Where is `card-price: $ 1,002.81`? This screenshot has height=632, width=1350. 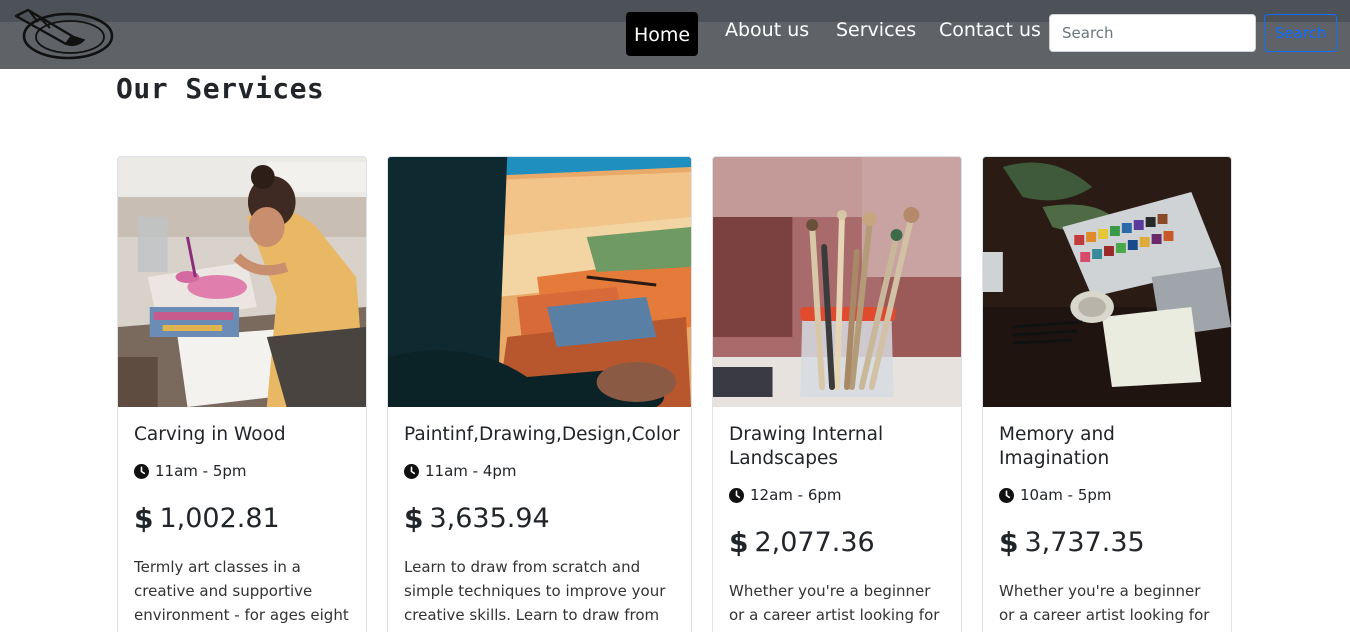 card-price: $ 1,002.81 is located at coordinates (244, 518).